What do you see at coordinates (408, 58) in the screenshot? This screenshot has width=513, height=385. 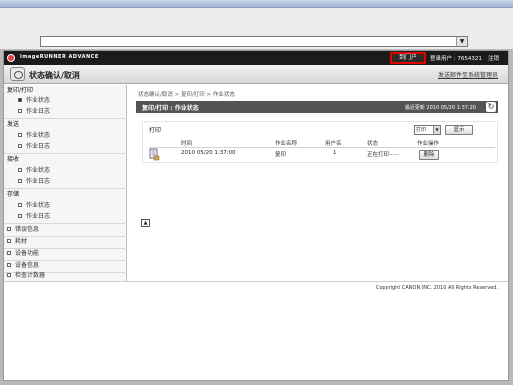 I see `portal-button: 到门户` at bounding box center [408, 58].